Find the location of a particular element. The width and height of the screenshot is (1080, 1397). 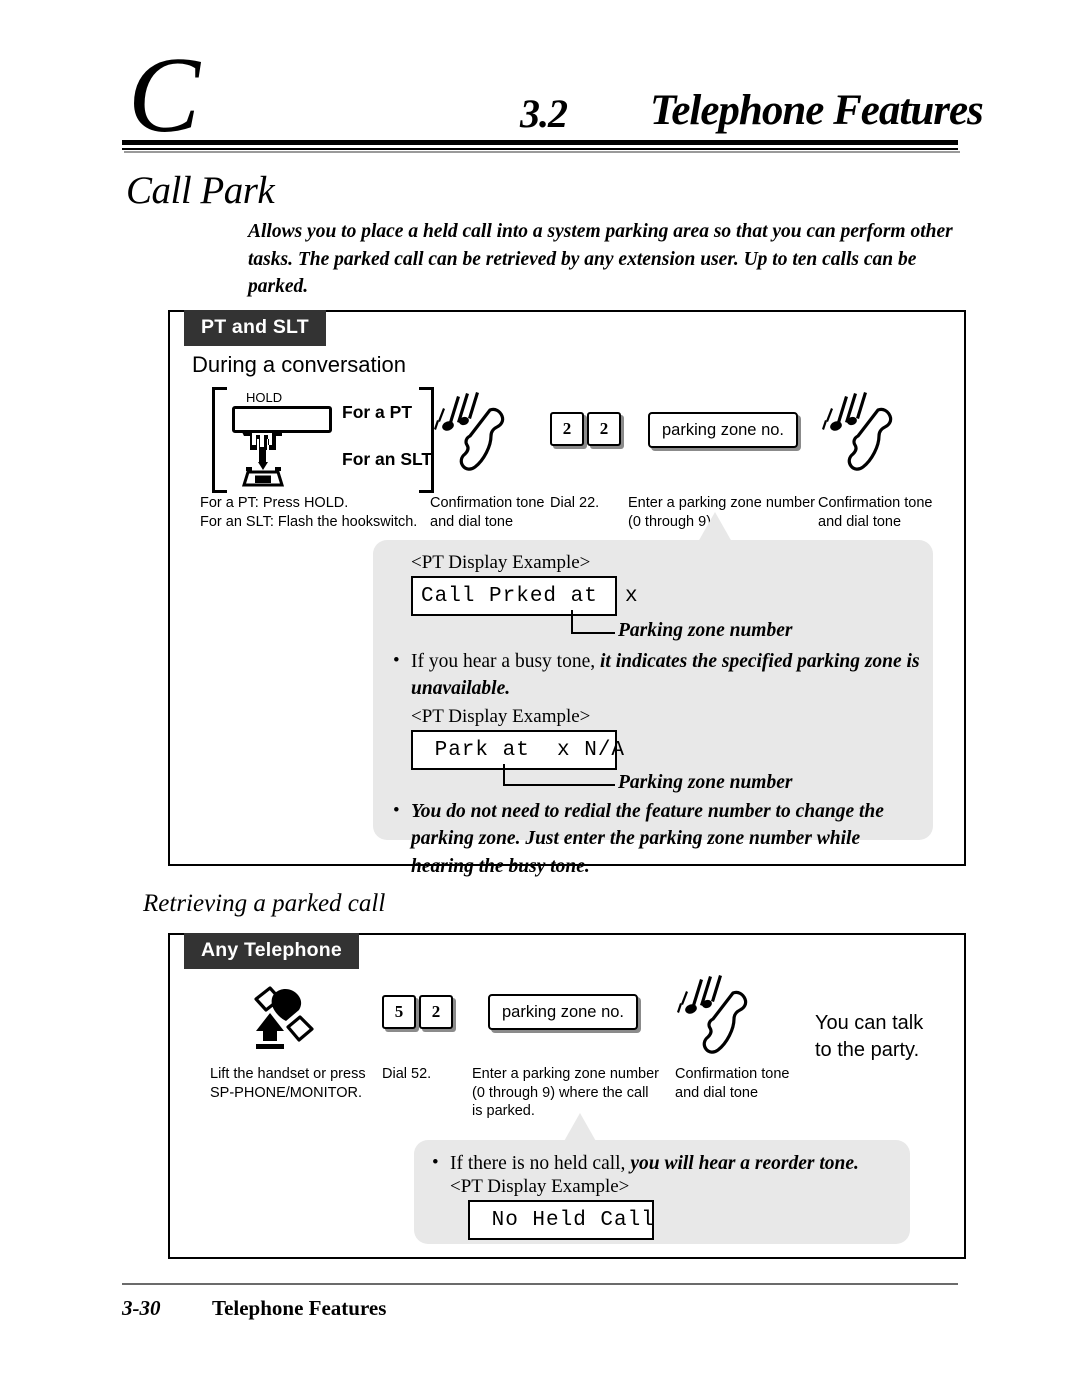

for-a-pt-label: For a PT is located at coordinates (377, 412).